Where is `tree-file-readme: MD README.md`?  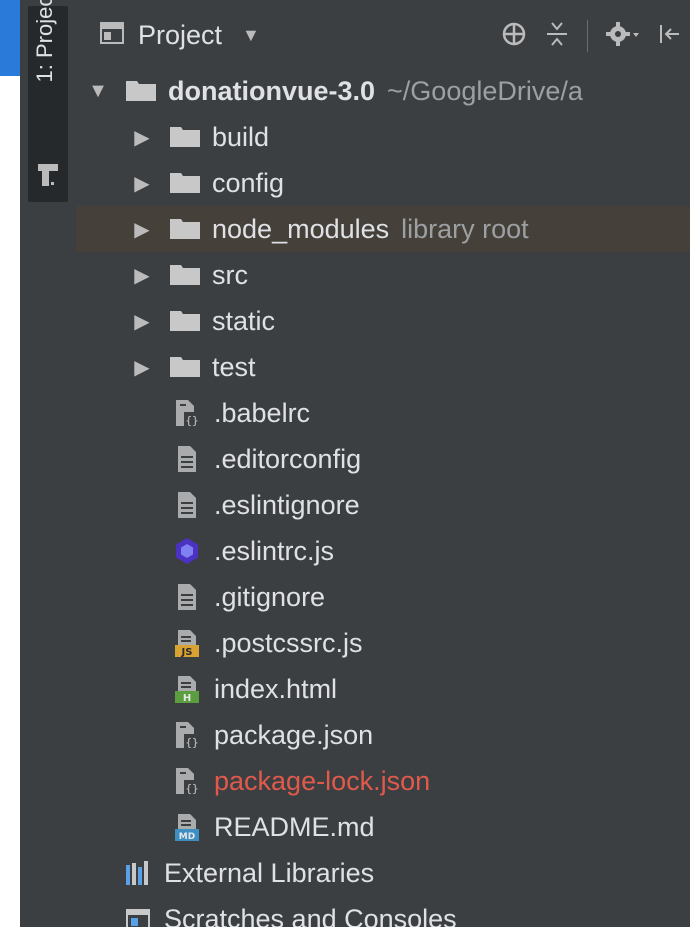
tree-file-readme: MD README.md is located at coordinates (383, 827).